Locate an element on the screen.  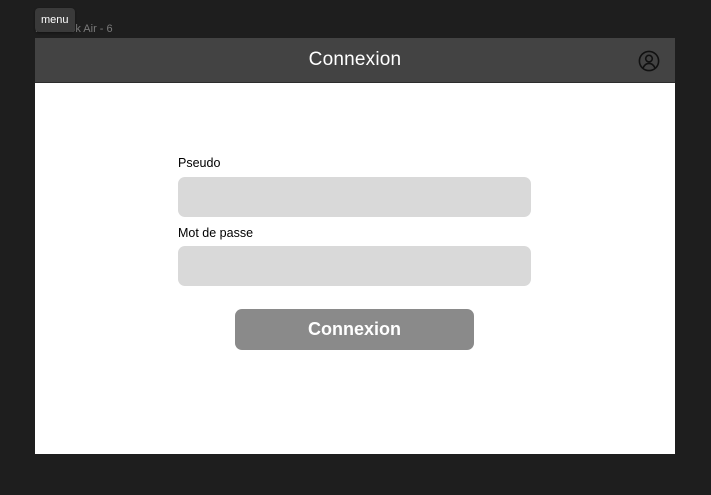
username-label: Pseudo is located at coordinates (199, 163).